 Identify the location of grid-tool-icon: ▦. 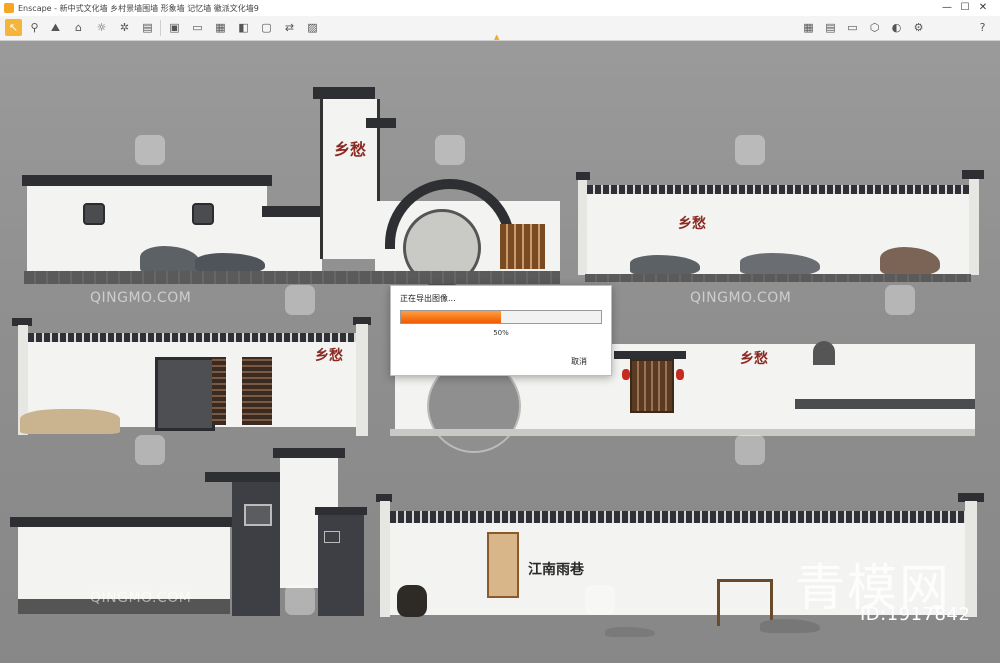
(220, 27).